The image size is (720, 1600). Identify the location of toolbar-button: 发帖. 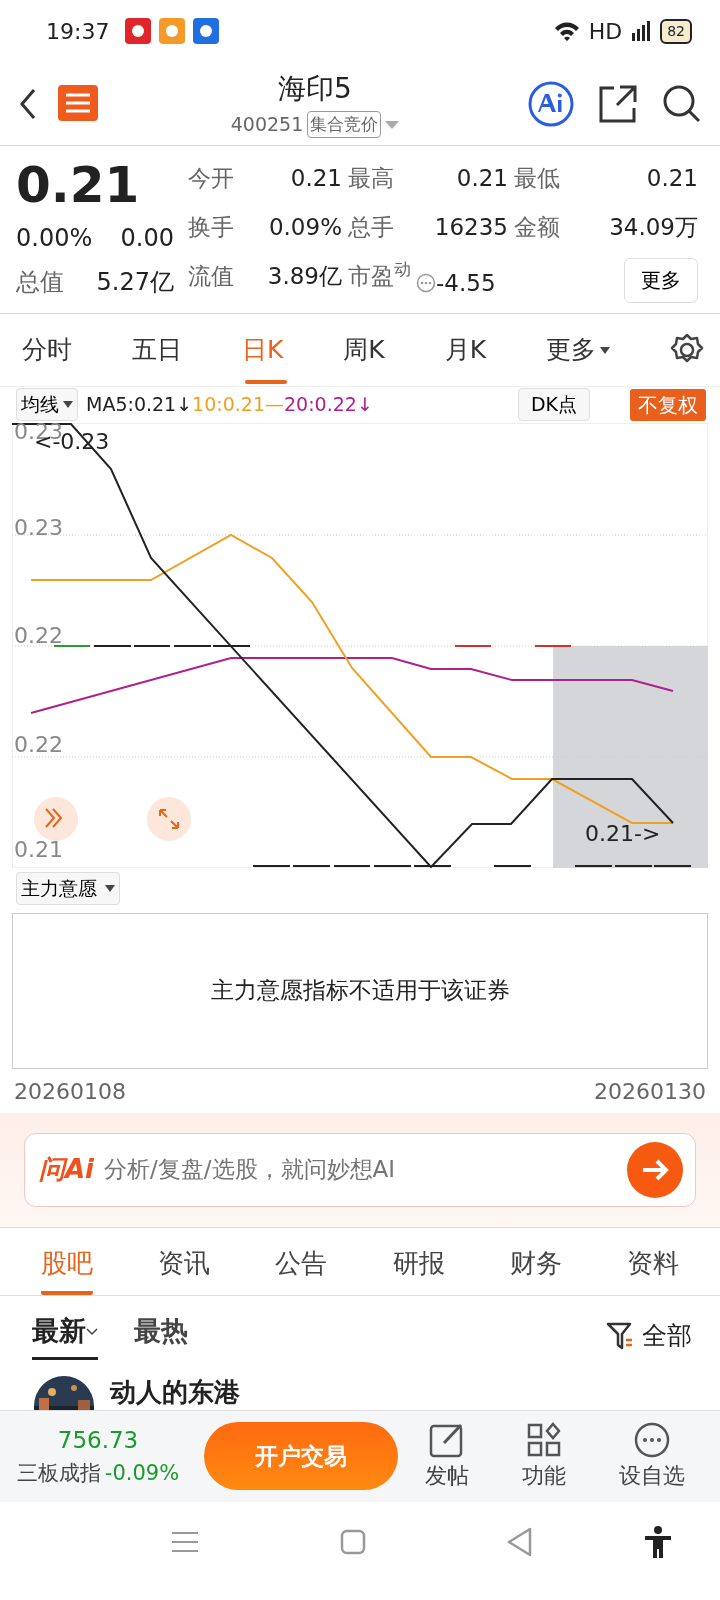
(446, 1456).